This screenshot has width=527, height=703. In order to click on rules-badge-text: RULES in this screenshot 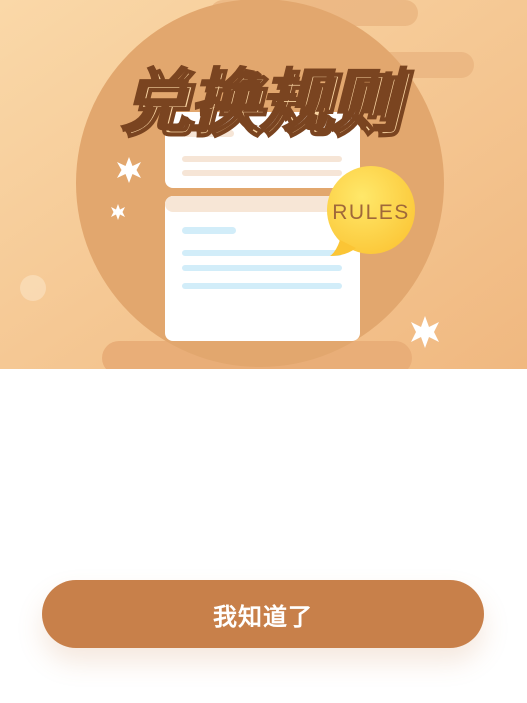, I will do `click(371, 212)`.